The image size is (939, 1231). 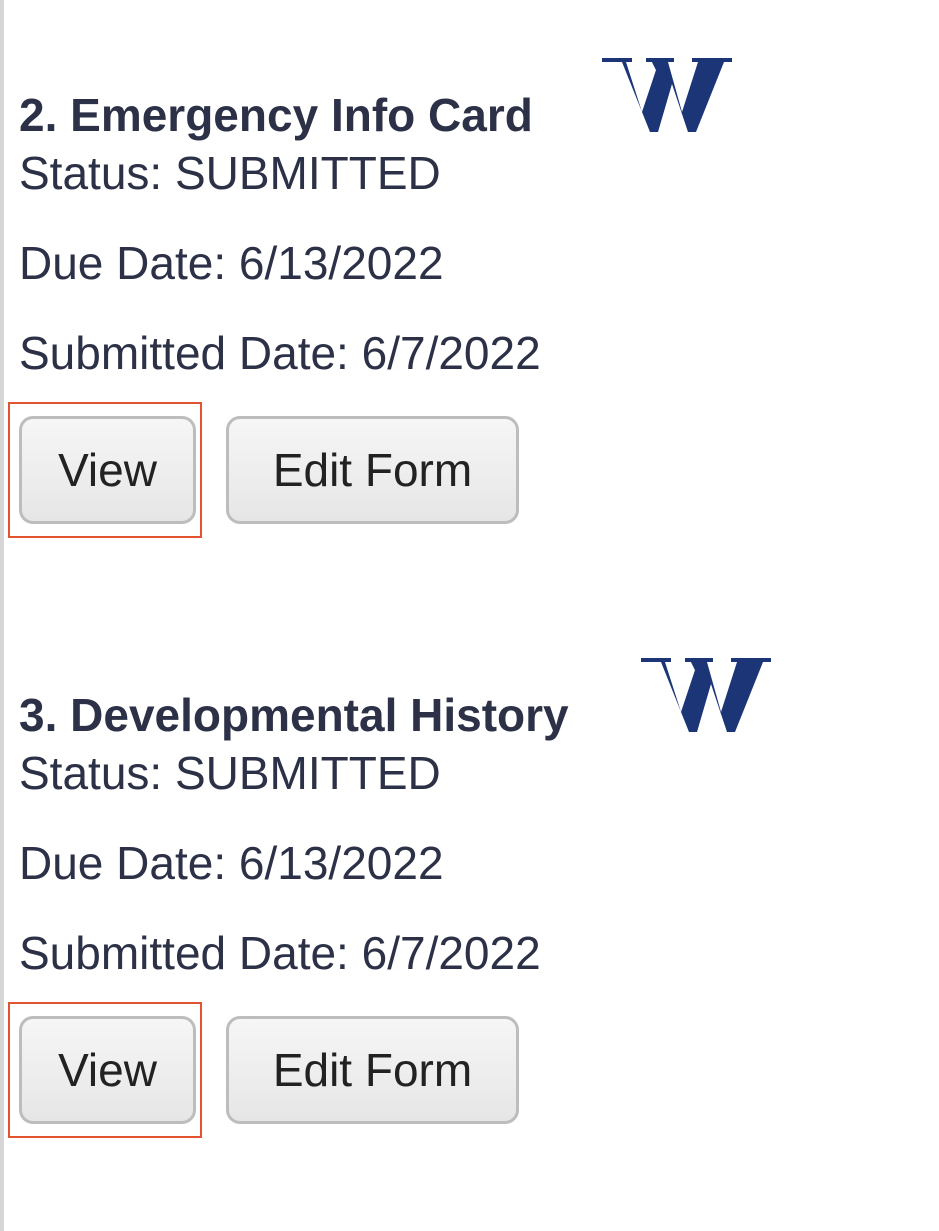 I want to click on form-title-row: 3. Developmental History, so click(x=459, y=701).